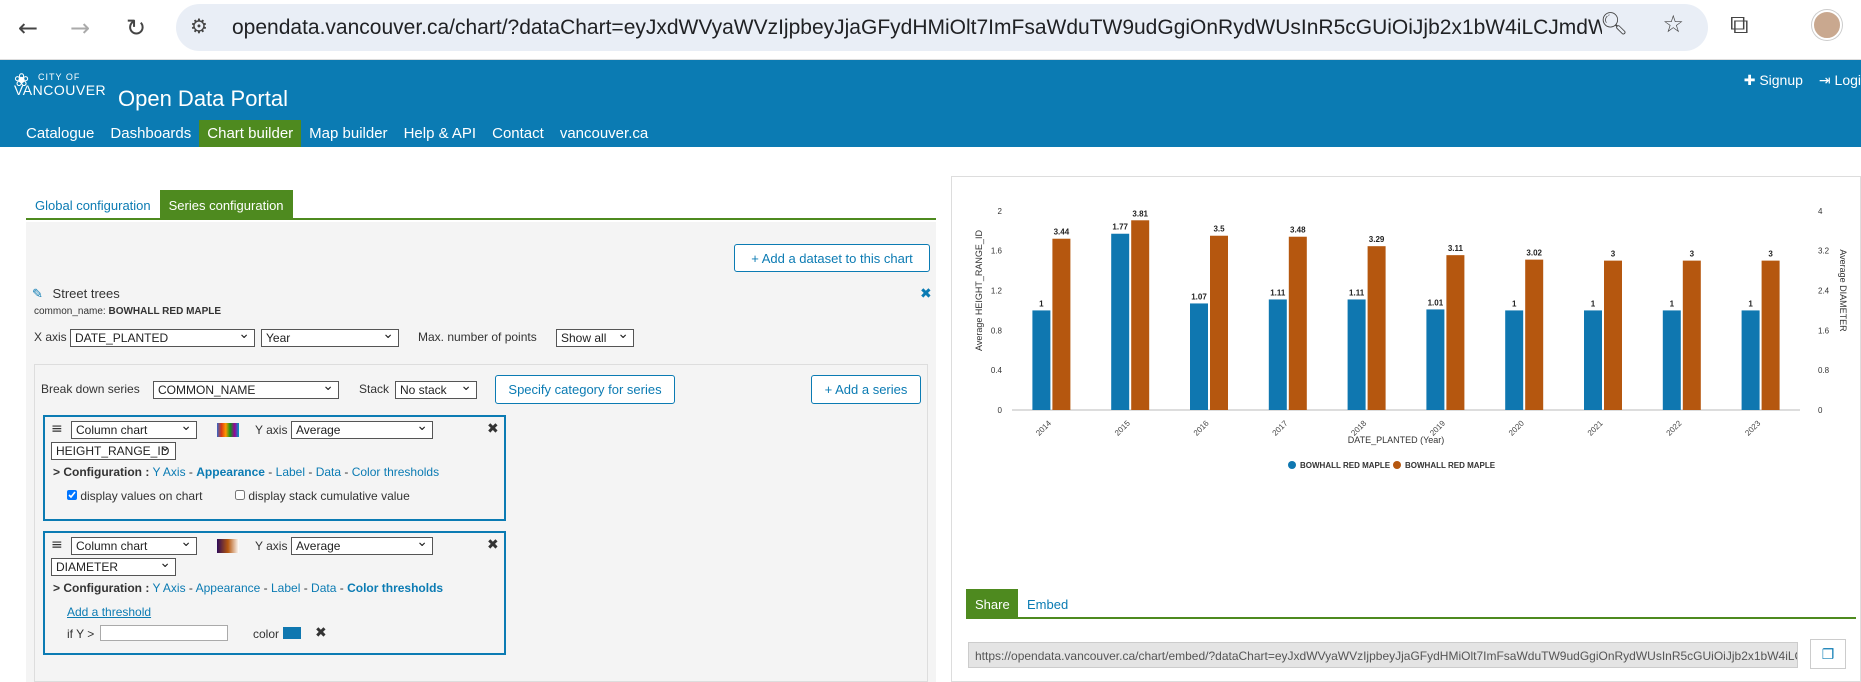  Describe the element at coordinates (1047, 604) in the screenshot. I see `tab-embed: Embed` at that location.